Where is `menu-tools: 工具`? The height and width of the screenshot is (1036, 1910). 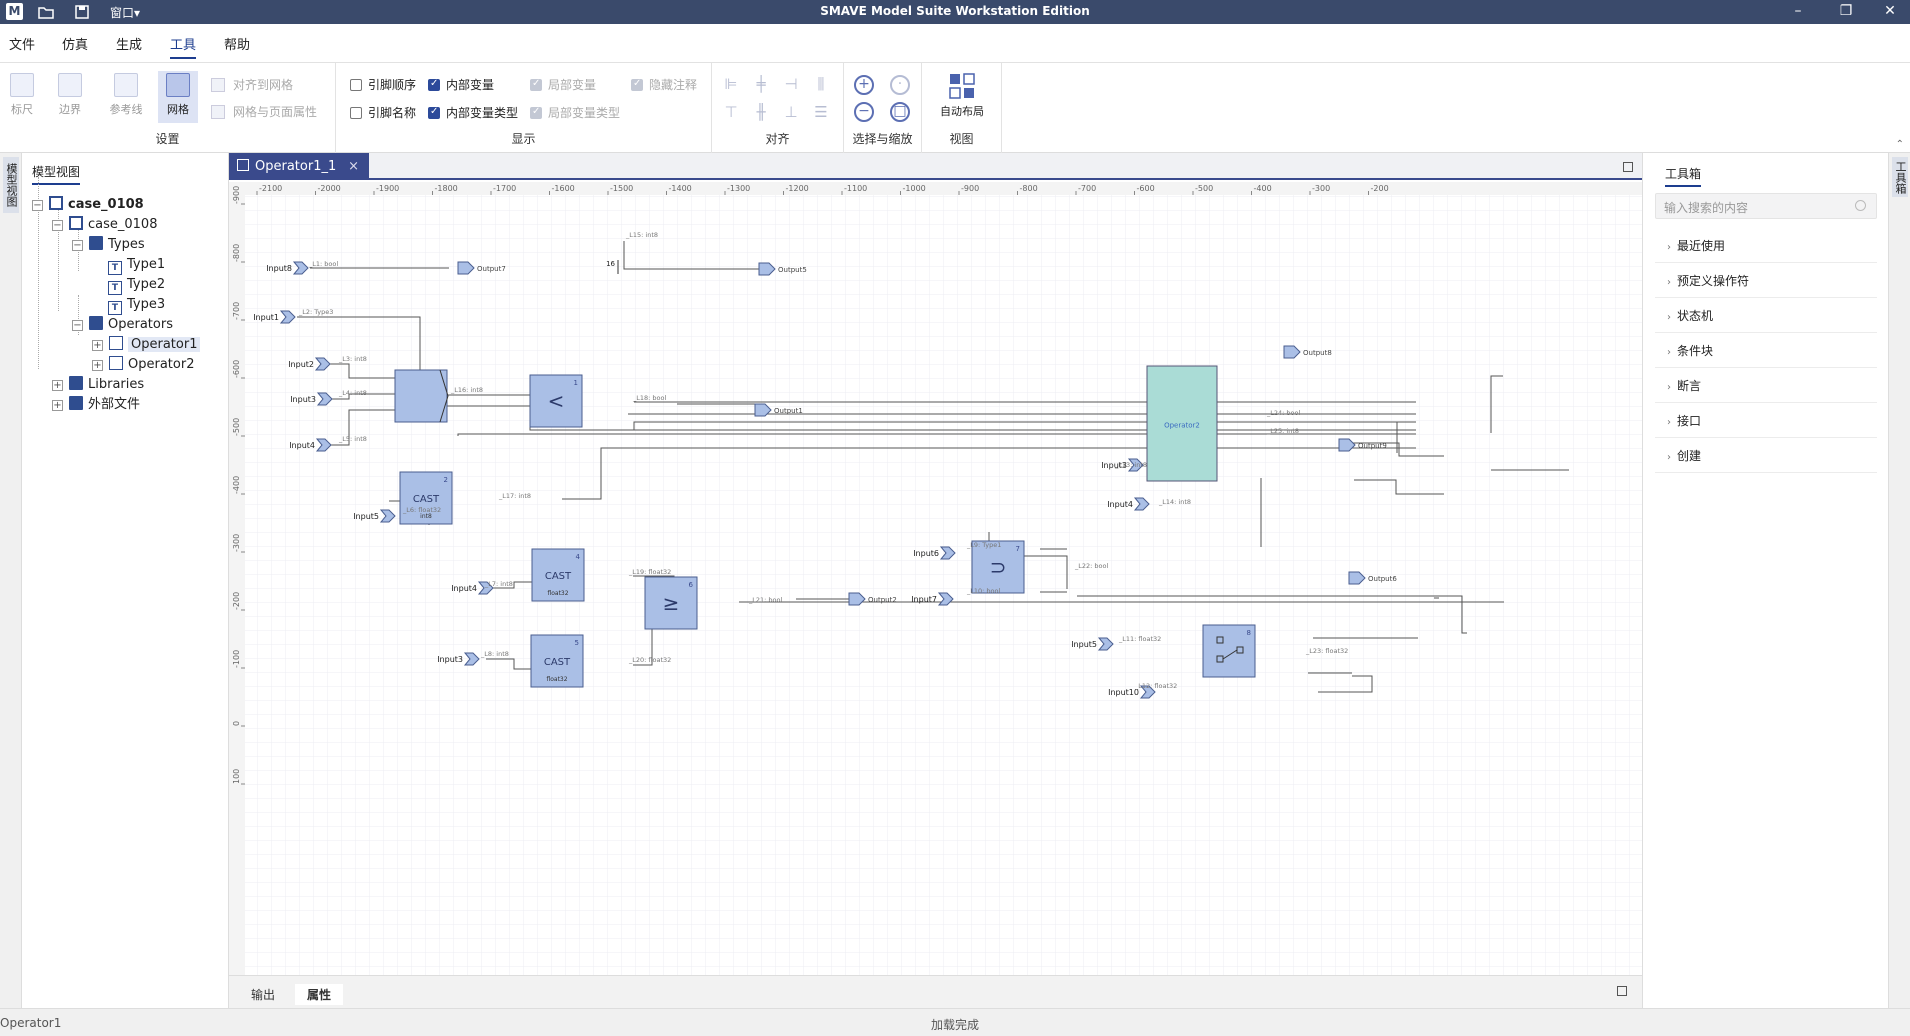
menu-tools: 工具 is located at coordinates (183, 46).